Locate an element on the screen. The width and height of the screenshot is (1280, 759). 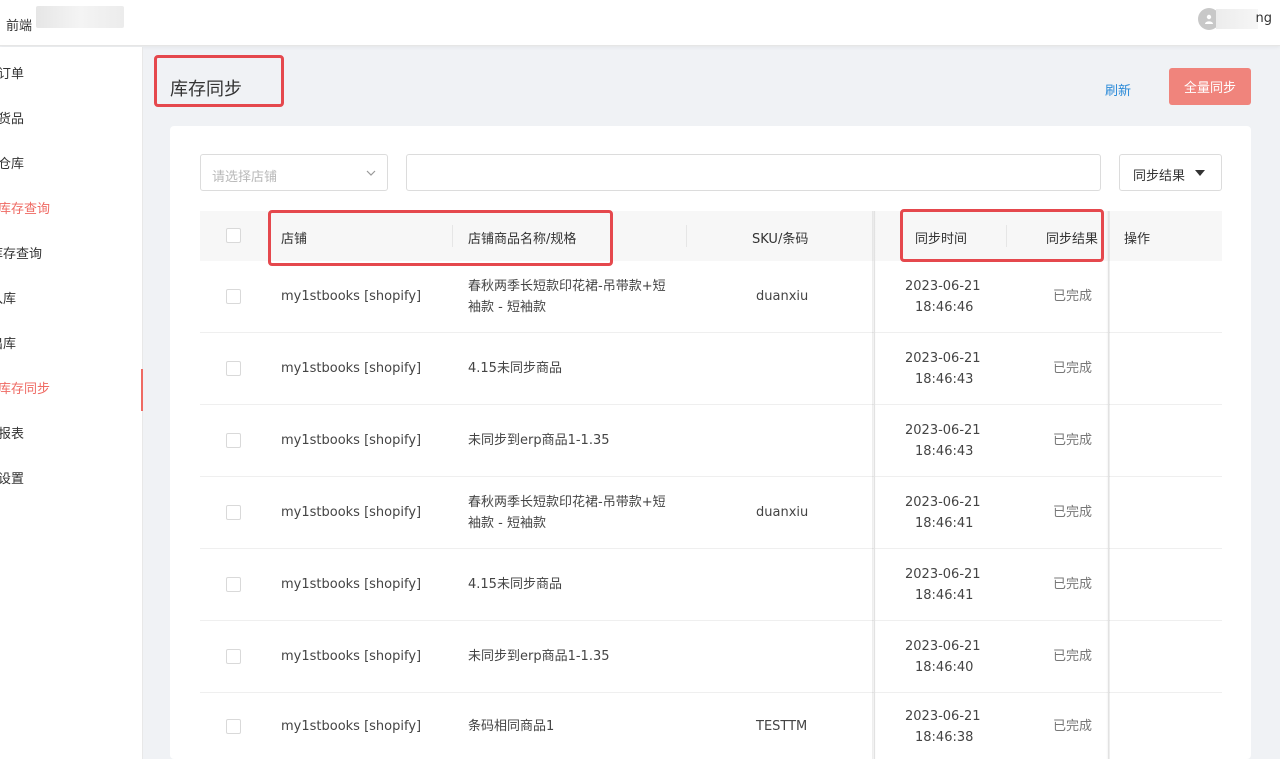
sidebar-item-orders: 订单 is located at coordinates (71, 75).